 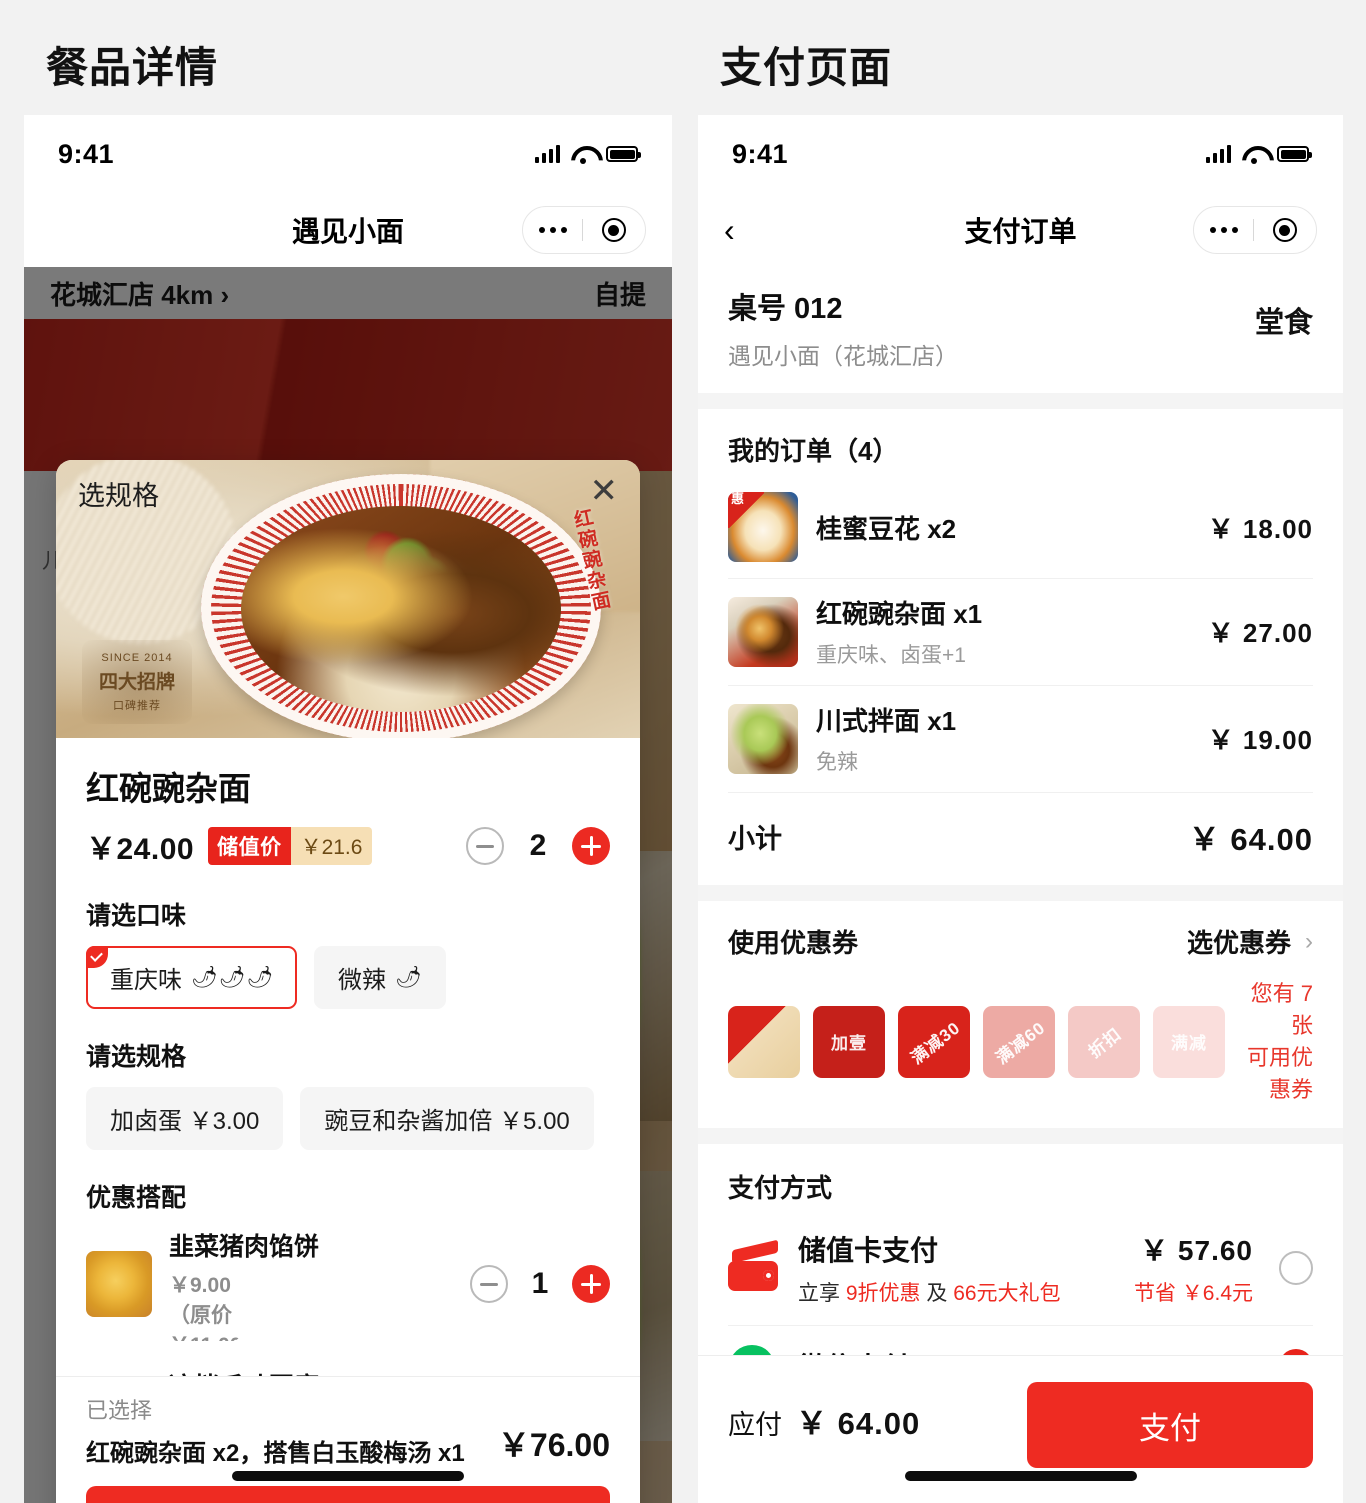 What do you see at coordinates (185, 1118) in the screenshot?
I see `spec-option-egg: 加卤蛋 ￥3.00` at bounding box center [185, 1118].